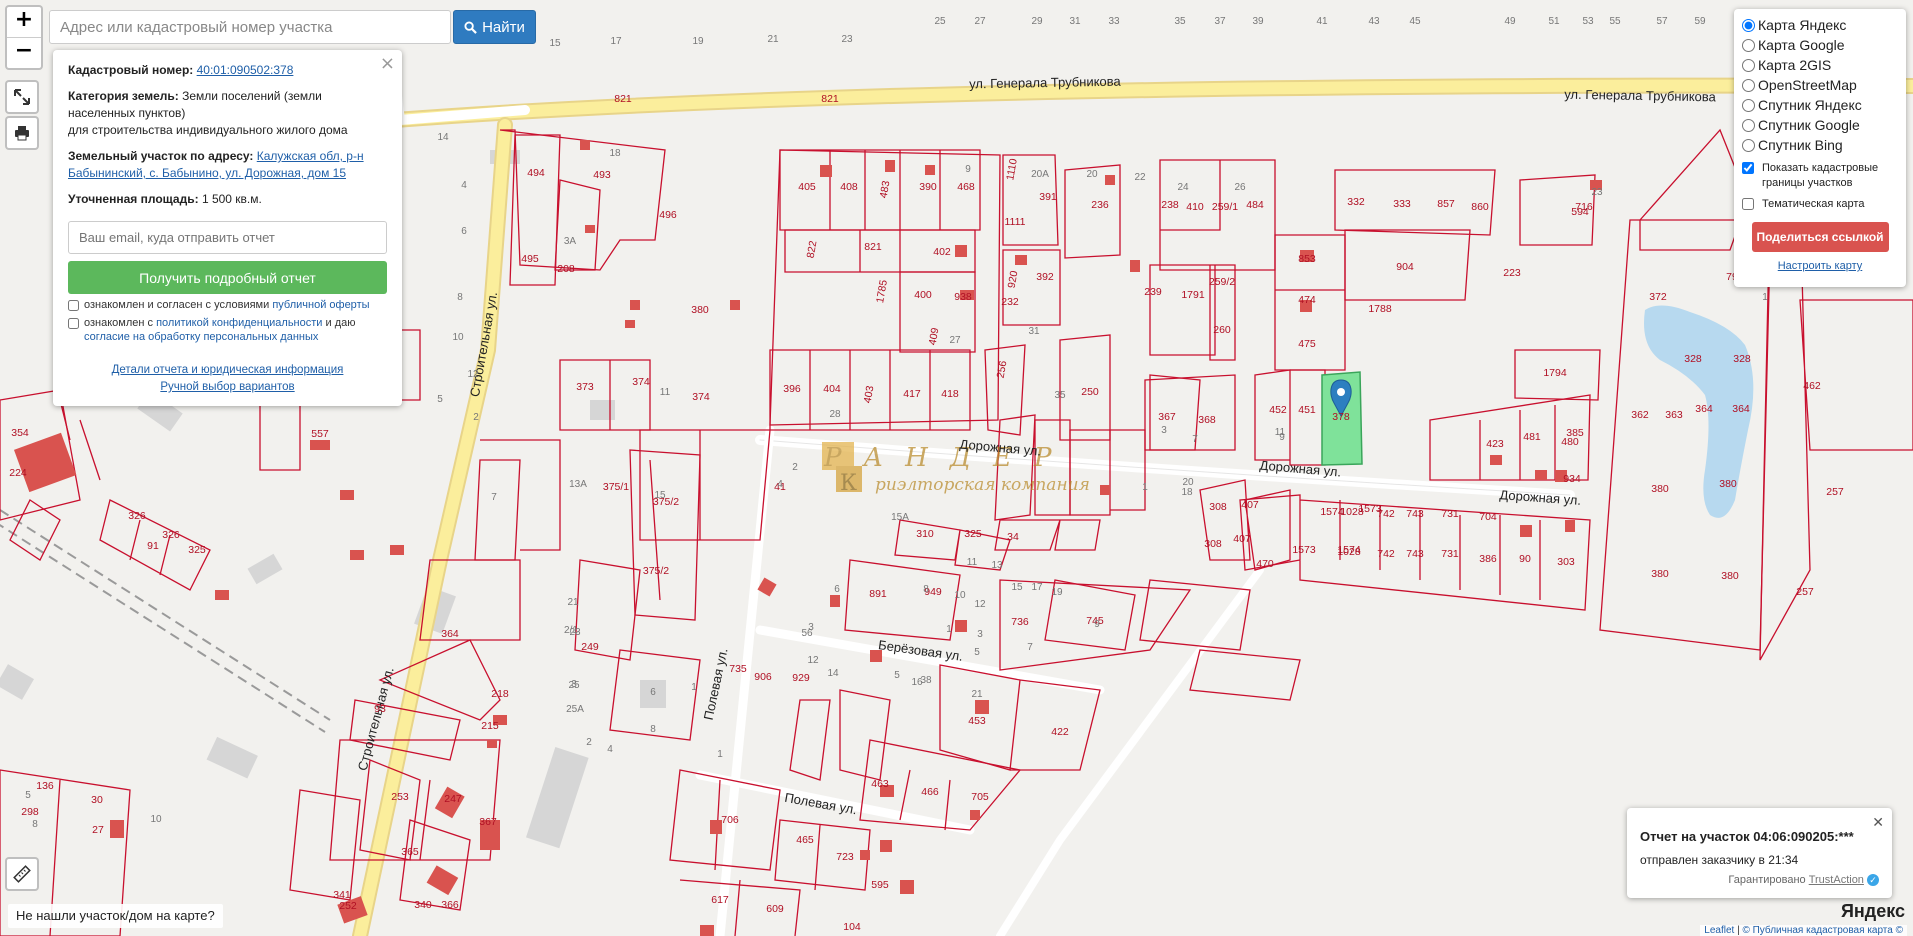 Image resolution: width=1913 pixels, height=936 pixels. I want to click on parcel-number: 705, so click(980, 797).